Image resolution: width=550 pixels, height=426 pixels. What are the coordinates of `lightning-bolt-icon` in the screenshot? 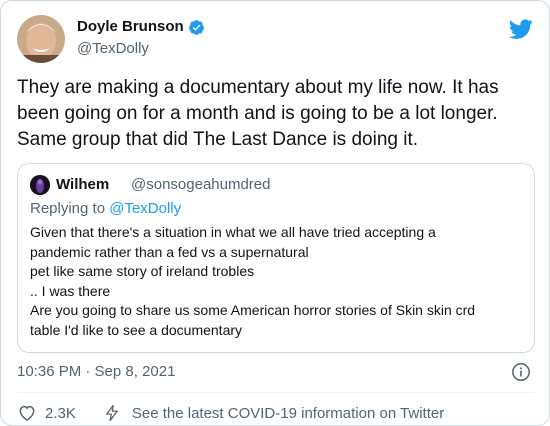 It's located at (112, 413).